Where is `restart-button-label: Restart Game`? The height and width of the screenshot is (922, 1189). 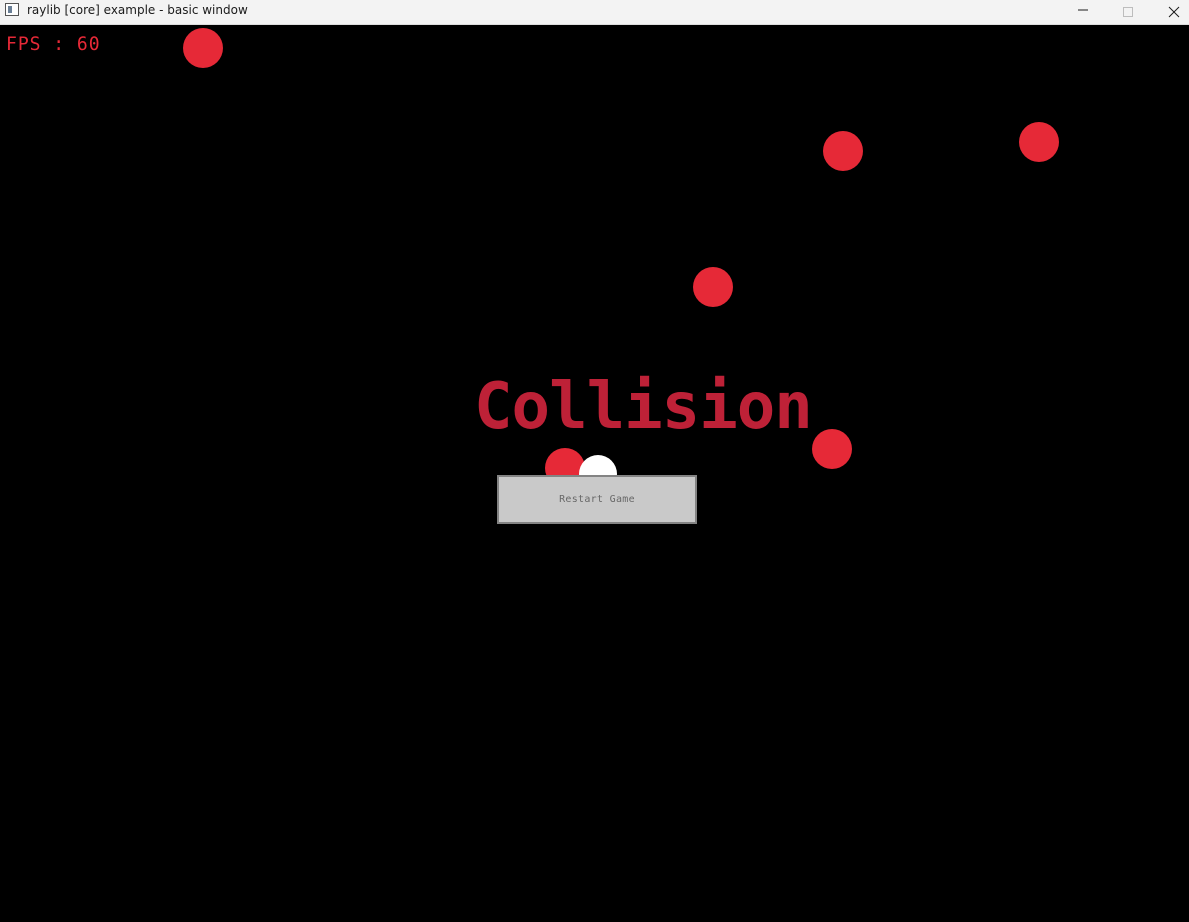 restart-button-label: Restart Game is located at coordinates (597, 499).